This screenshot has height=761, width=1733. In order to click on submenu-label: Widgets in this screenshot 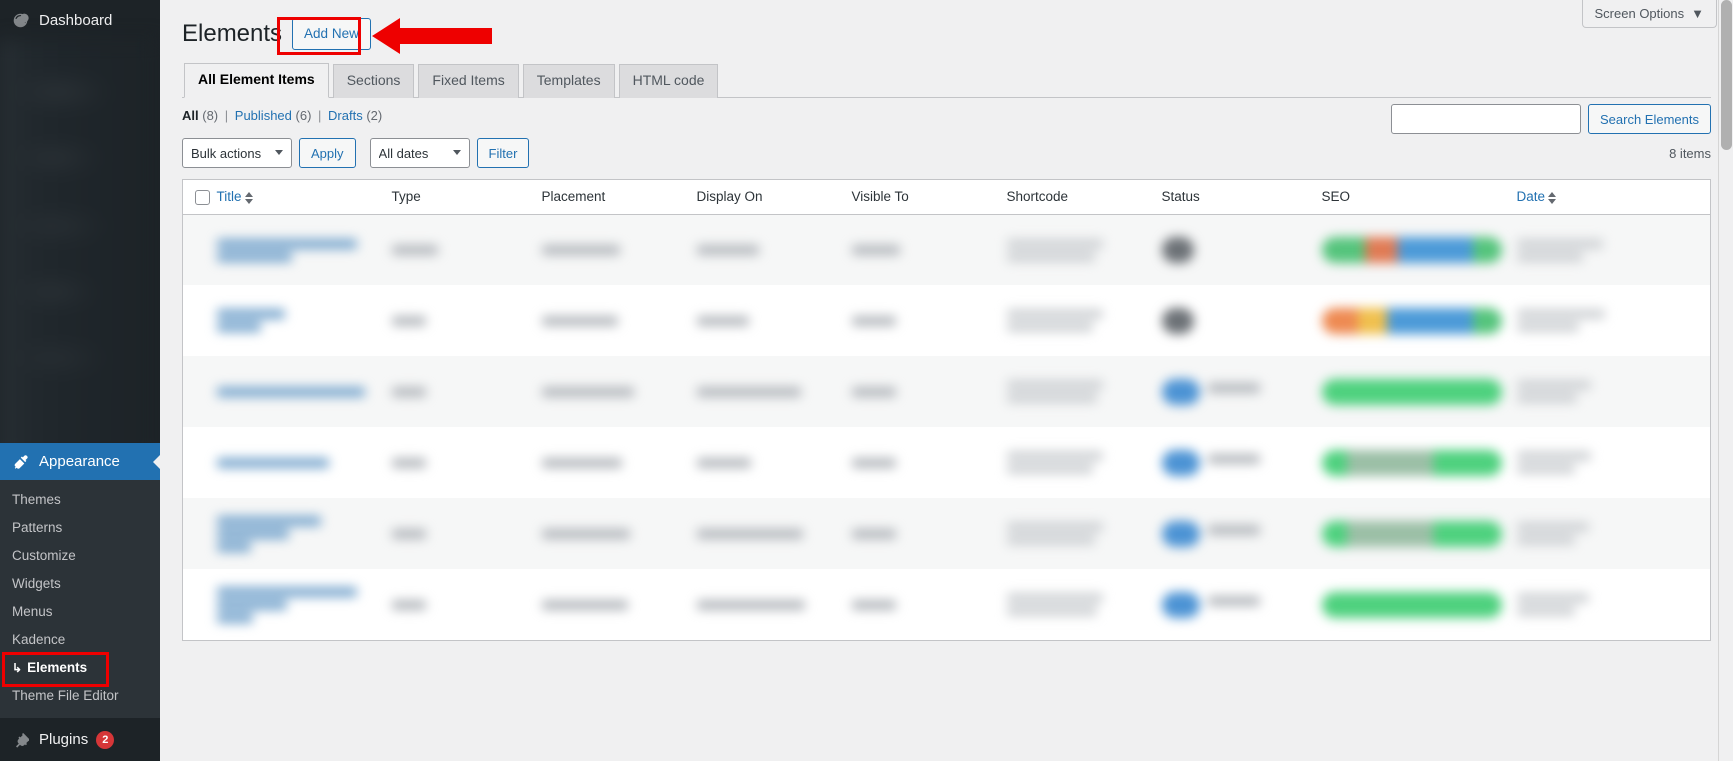, I will do `click(36, 583)`.